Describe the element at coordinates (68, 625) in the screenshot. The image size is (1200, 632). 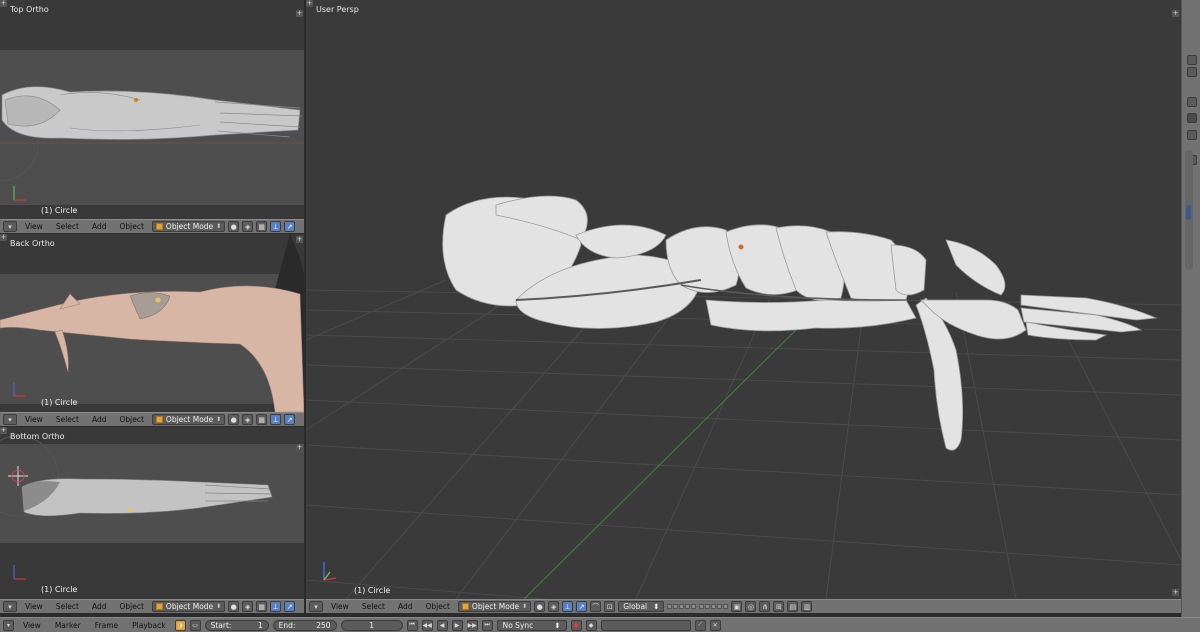
I see `menu-marker: Marker` at that location.